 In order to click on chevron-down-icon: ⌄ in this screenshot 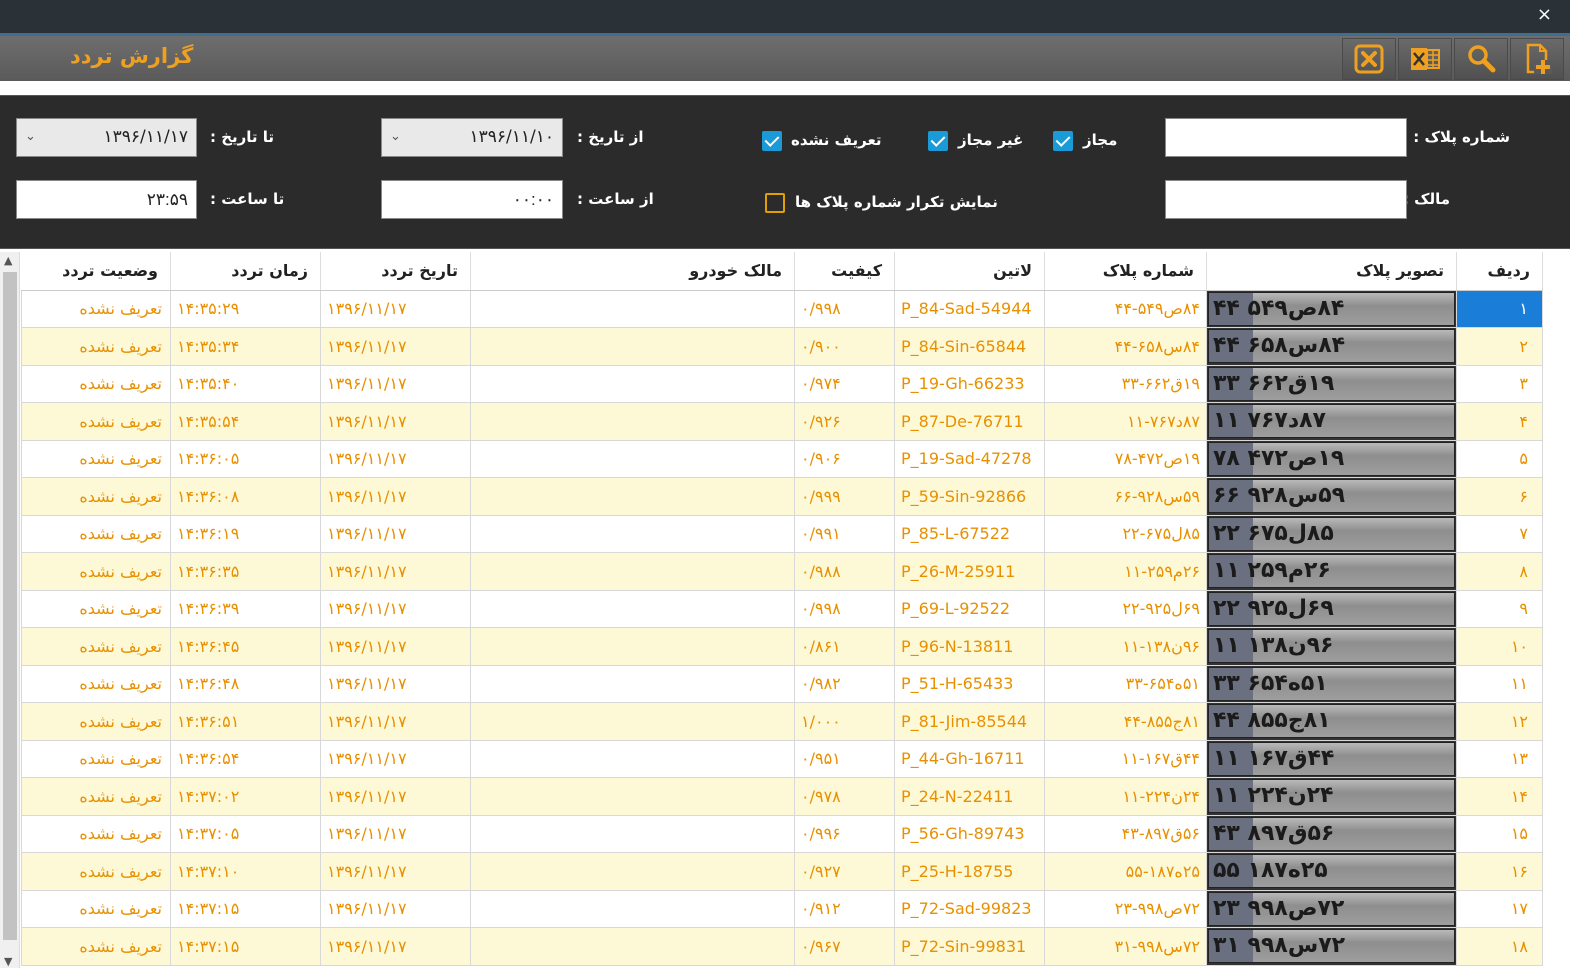, I will do `click(395, 137)`.